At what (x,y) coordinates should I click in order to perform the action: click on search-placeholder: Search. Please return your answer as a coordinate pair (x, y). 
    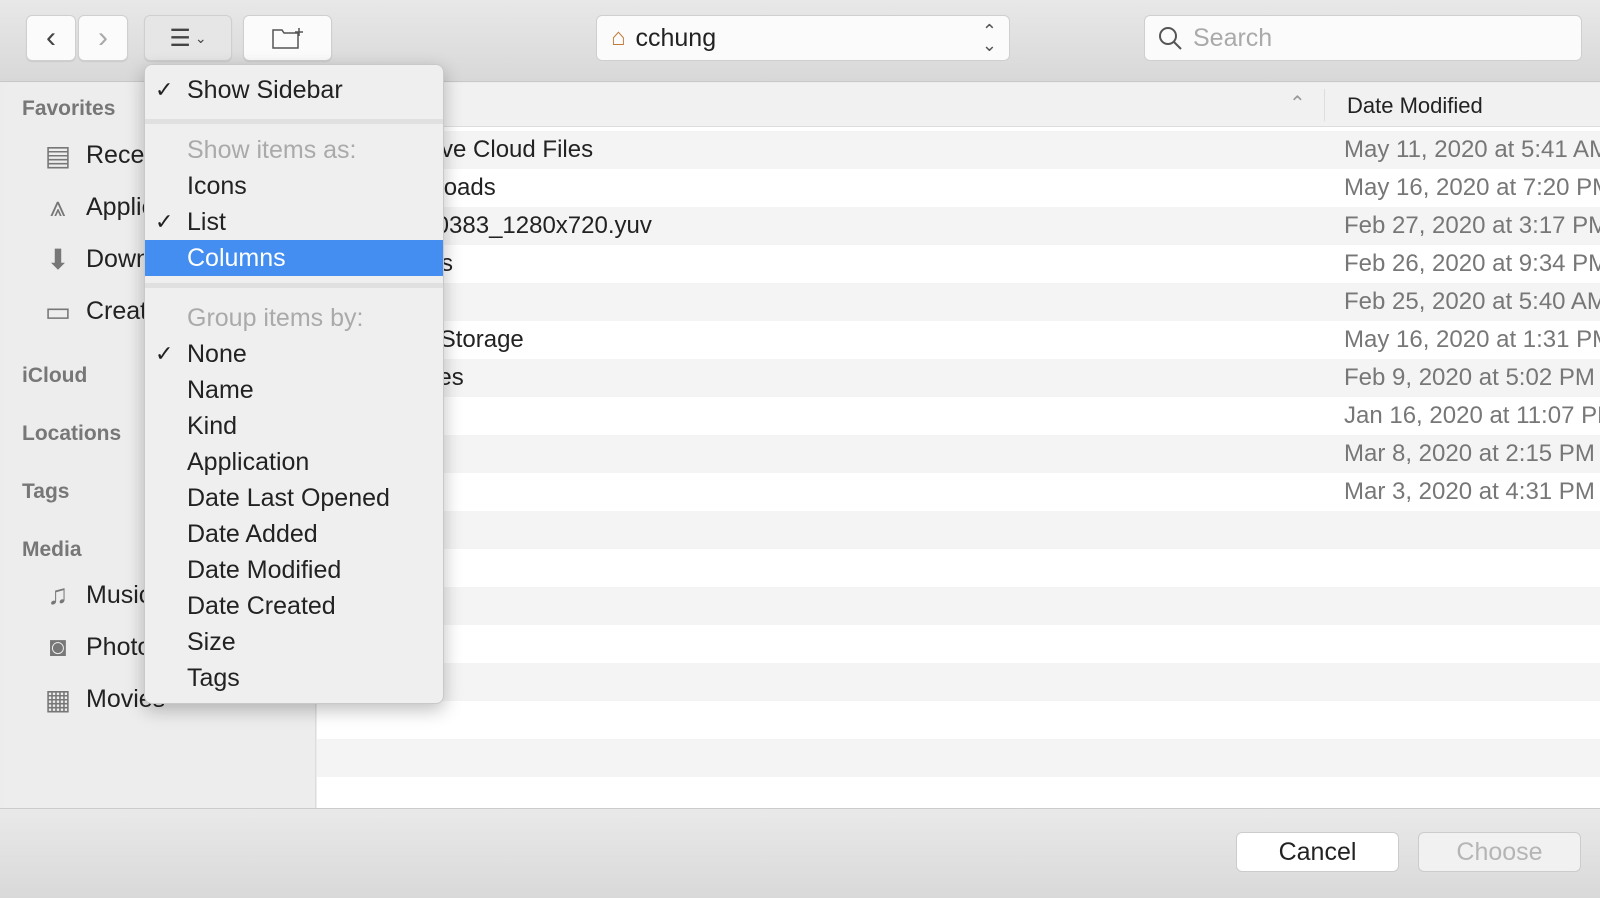
    Looking at the image, I should click on (1233, 37).